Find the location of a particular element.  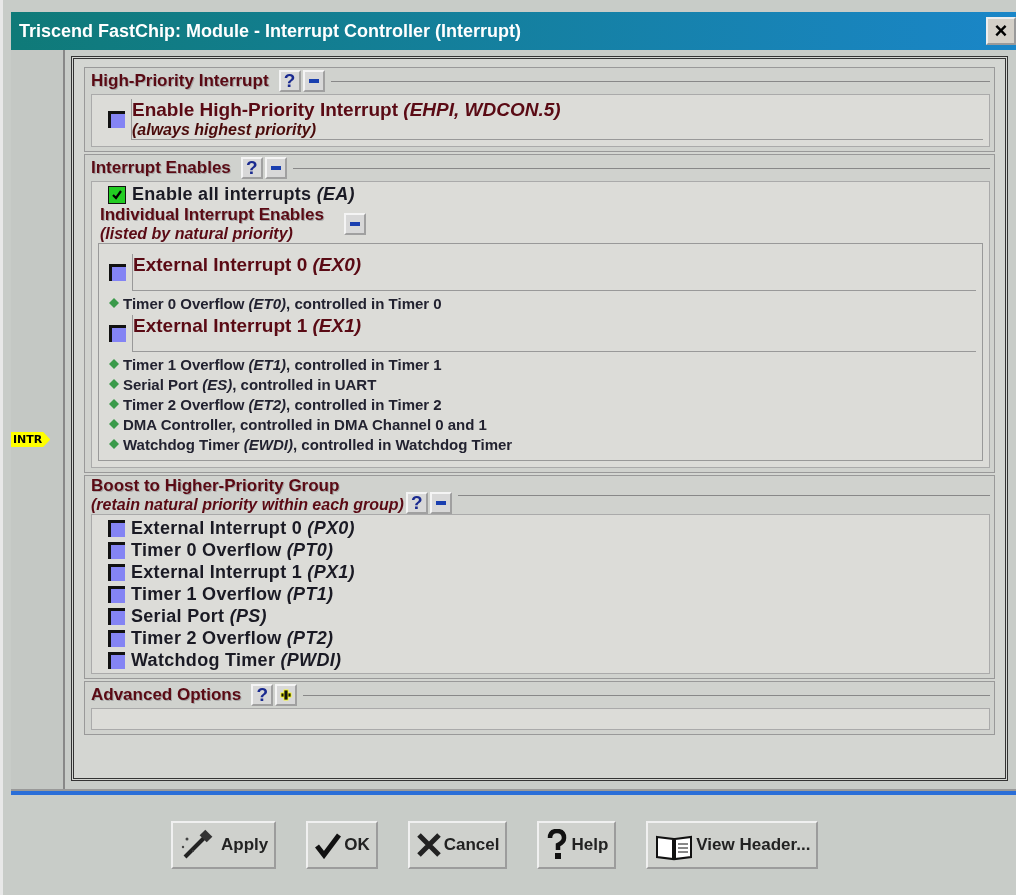

option-label: External Interrupt 0 (EX0) is located at coordinates (247, 264).